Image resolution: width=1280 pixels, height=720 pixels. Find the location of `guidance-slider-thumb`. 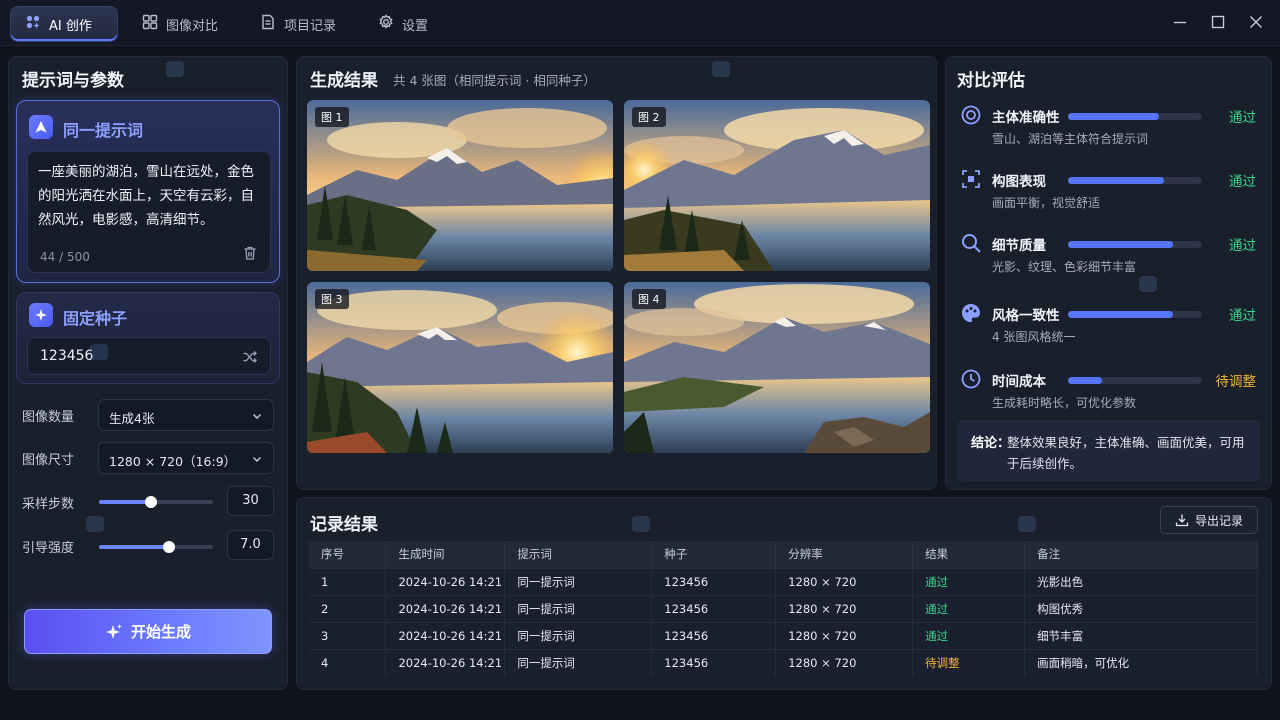

guidance-slider-thumb is located at coordinates (168, 547).